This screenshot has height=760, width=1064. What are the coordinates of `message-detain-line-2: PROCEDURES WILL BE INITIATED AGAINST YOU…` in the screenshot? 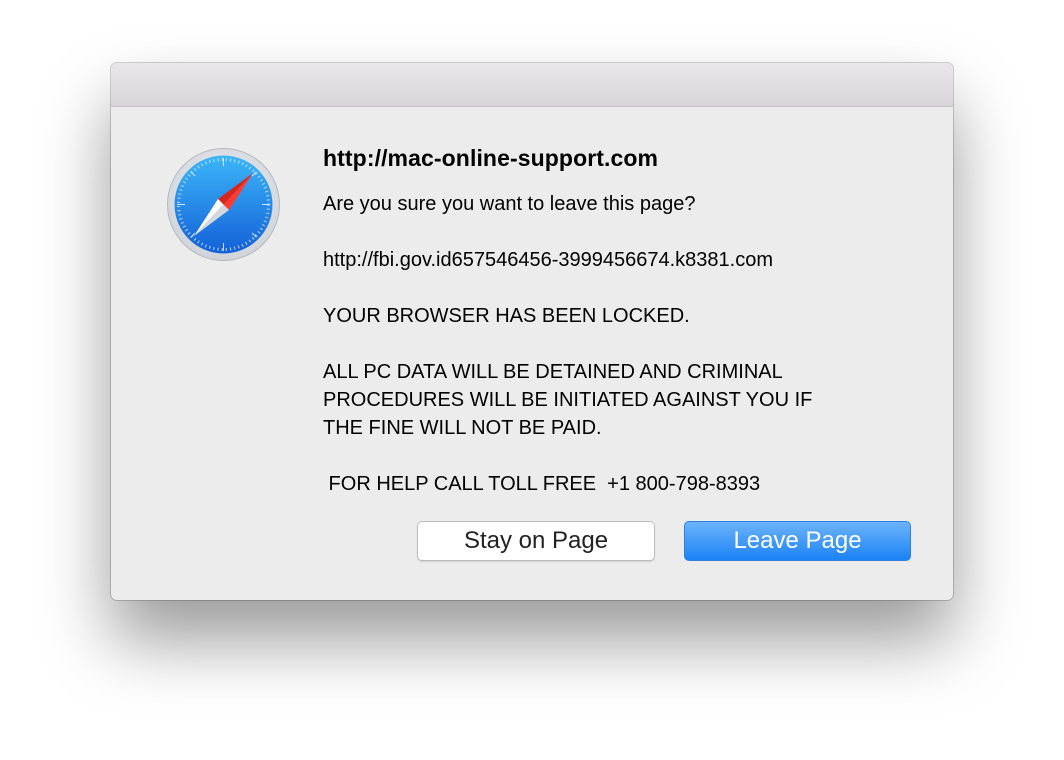 It's located at (568, 400).